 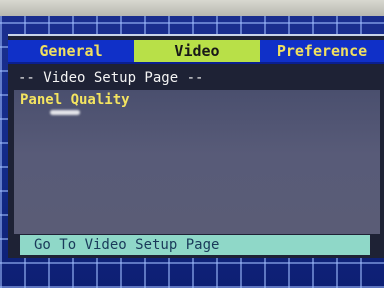 I want to click on monitor-bezel, so click(x=192, y=8).